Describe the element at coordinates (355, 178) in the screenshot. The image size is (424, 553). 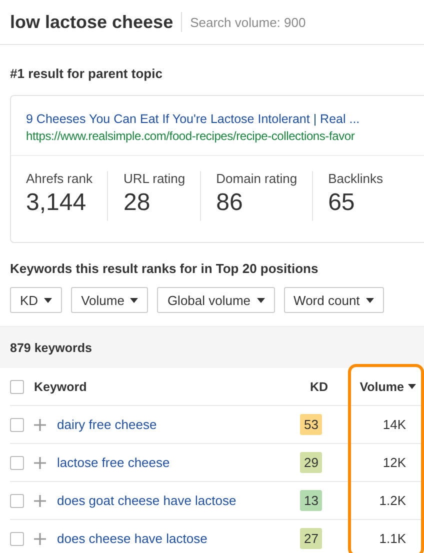
I see `stat-label: Backlinks` at that location.